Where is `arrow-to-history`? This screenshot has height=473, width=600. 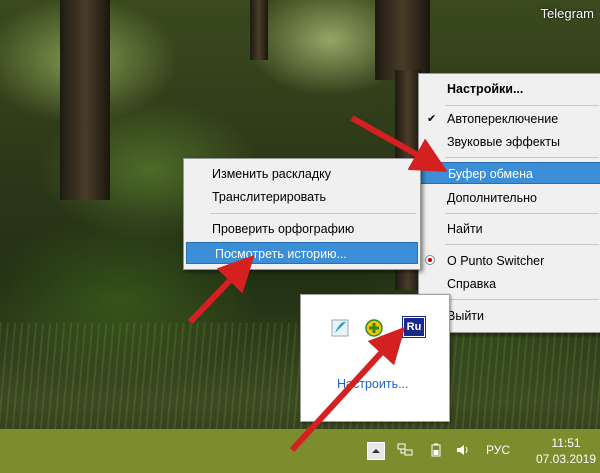
arrow-to-history is located at coordinates (221, 290).